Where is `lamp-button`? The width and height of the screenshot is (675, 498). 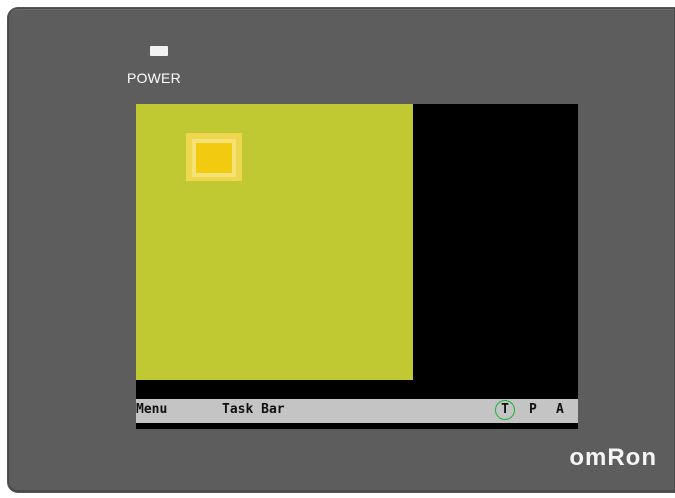 lamp-button is located at coordinates (214, 157).